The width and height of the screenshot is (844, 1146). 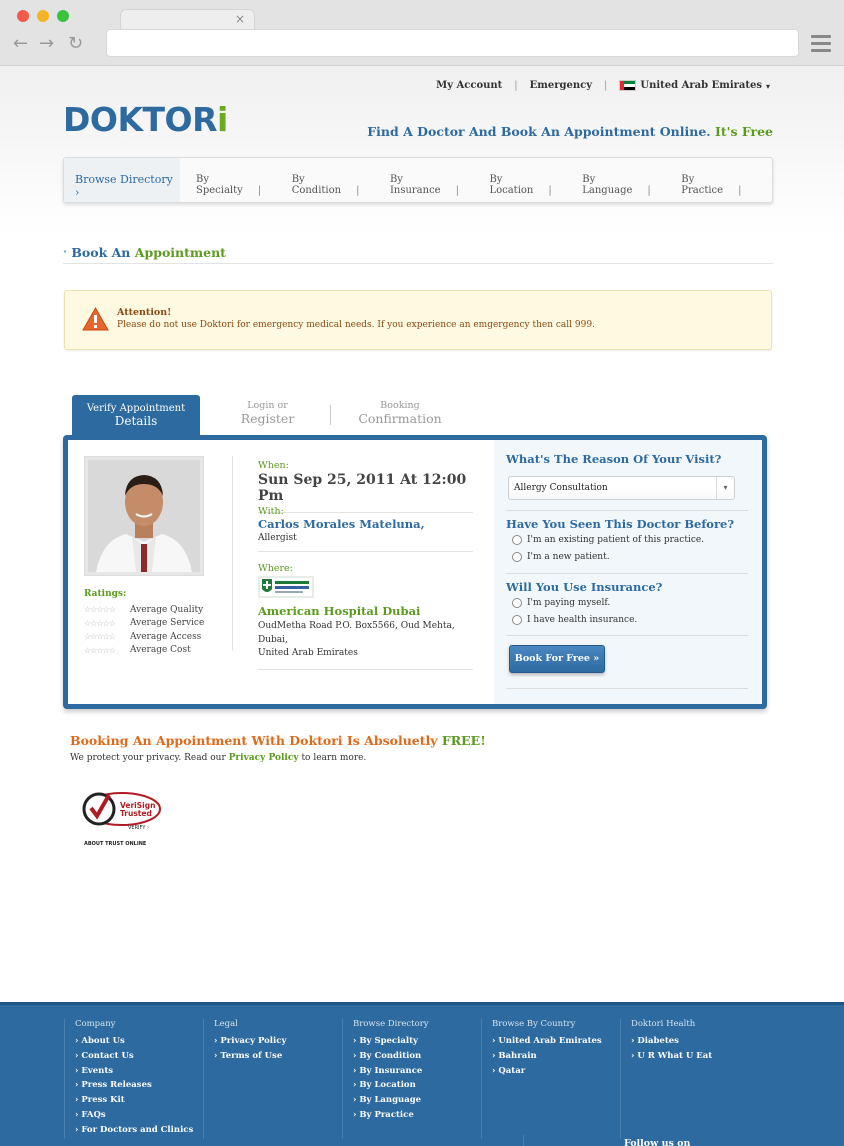 What do you see at coordinates (134, 1100) in the screenshot?
I see `footer-link: Press Kit` at bounding box center [134, 1100].